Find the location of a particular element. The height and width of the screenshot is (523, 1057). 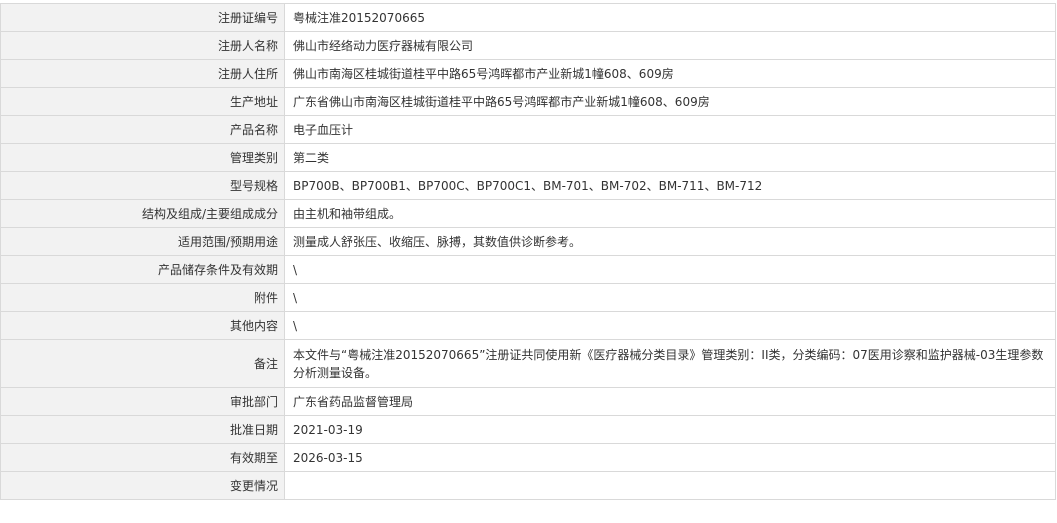

field-value-production-address: 广东省佛山市南海区桂城街道桂平中路65号鸿晖都市产业新城1幢608、609房 is located at coordinates (670, 101).